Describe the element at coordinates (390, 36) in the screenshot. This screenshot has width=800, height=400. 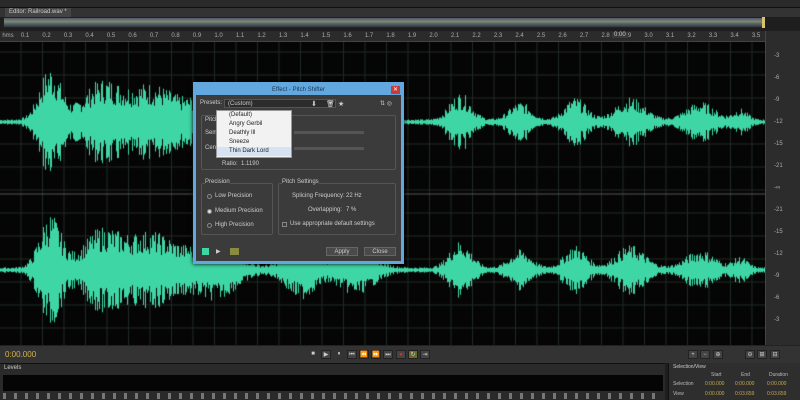
I see `ruler-tick: 1.8` at that location.